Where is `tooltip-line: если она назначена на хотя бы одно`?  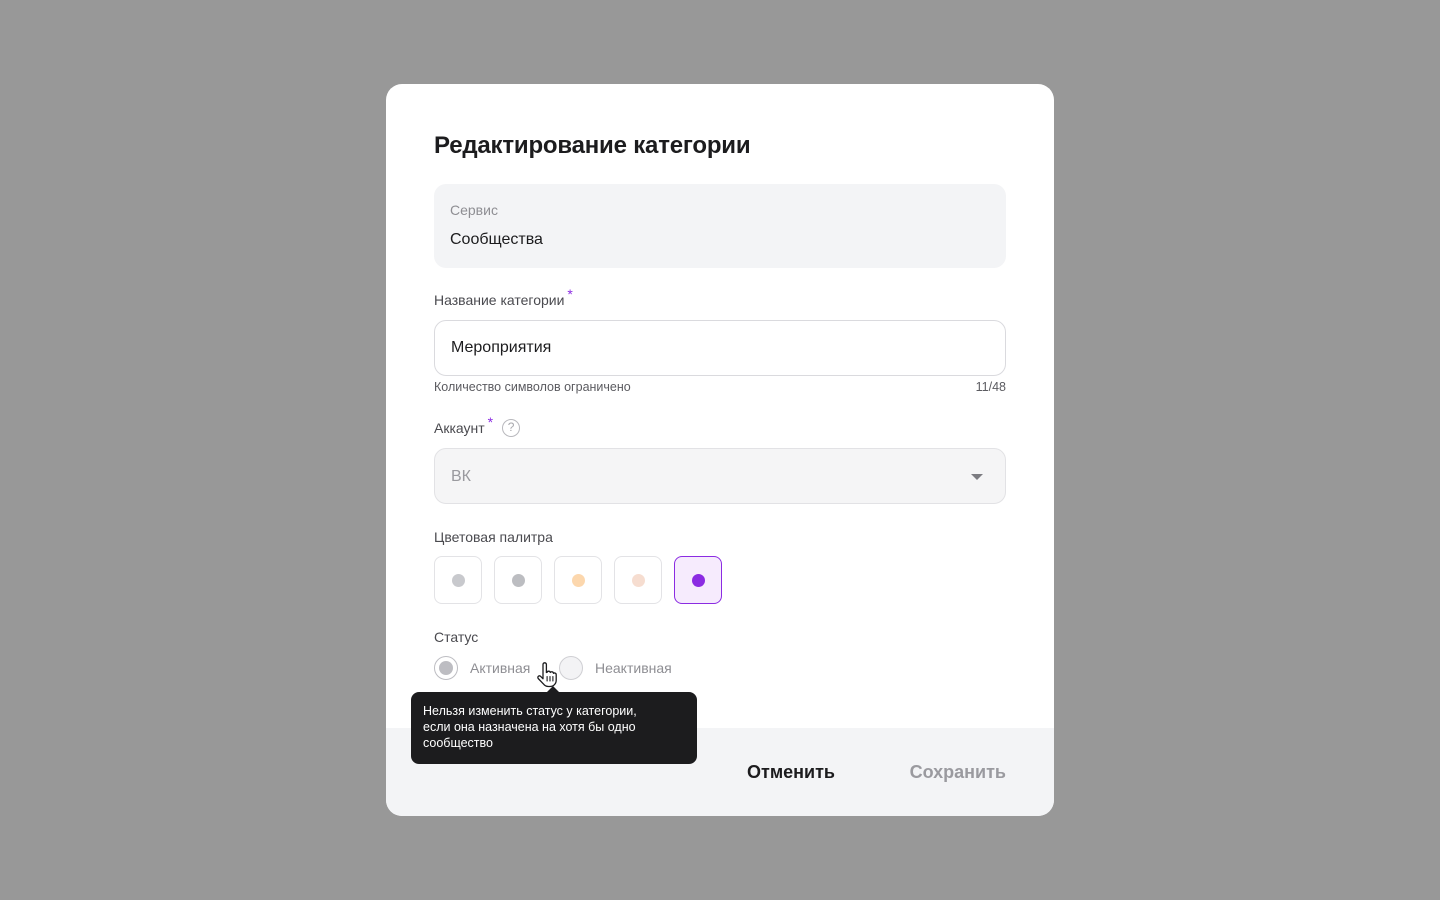 tooltip-line: если она назначена на хотя бы одно is located at coordinates (529, 727).